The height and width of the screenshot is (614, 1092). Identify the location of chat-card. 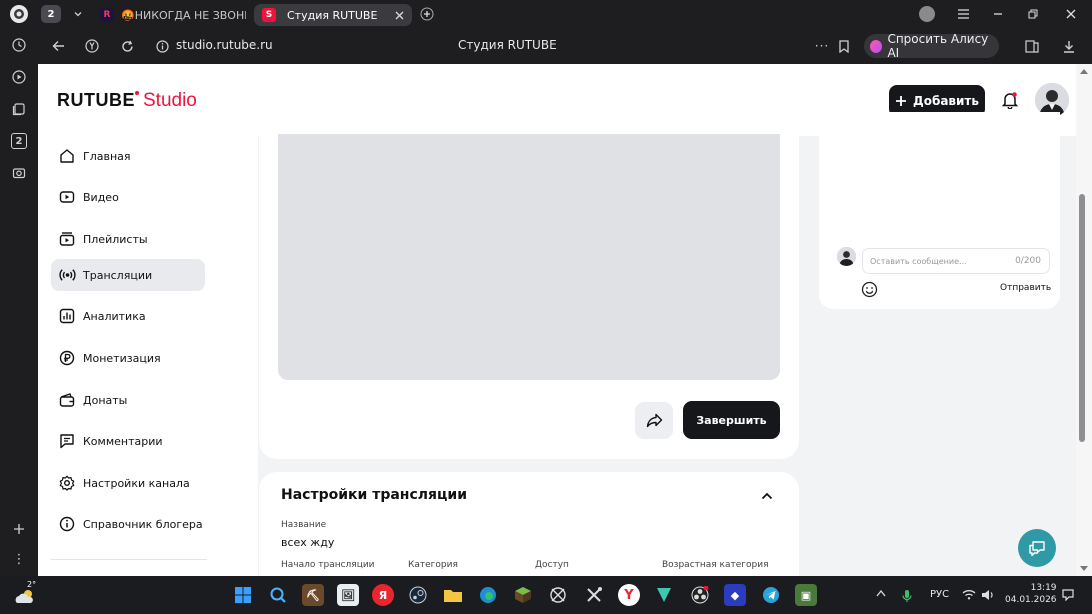
(939, 210).